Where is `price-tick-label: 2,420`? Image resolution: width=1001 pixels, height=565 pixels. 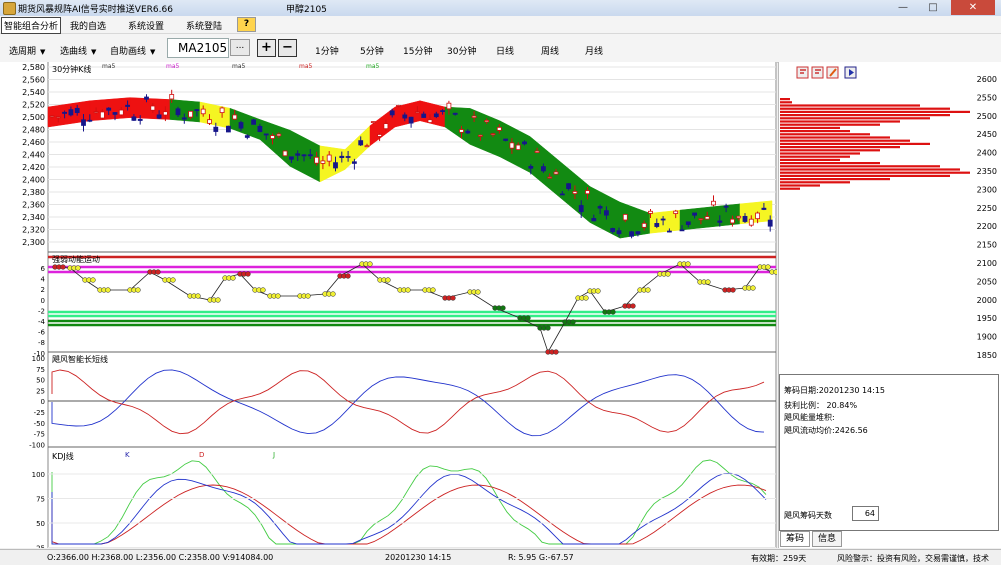 price-tick-label: 2,420 is located at coordinates (33, 167).